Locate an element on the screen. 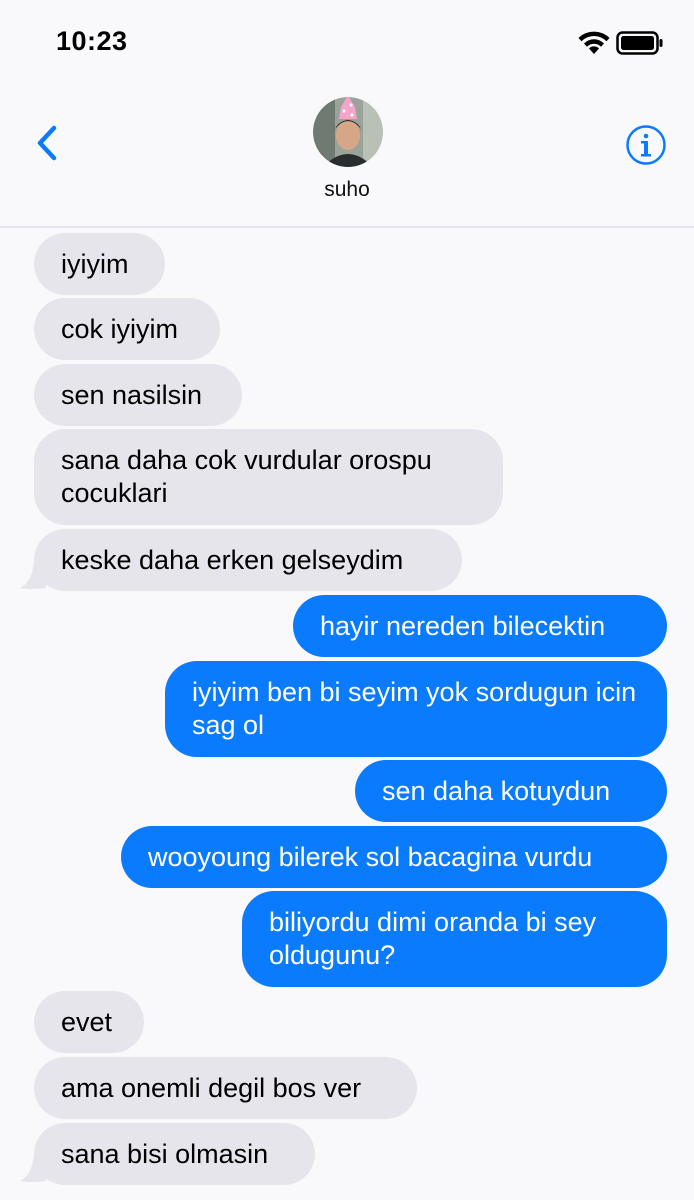 This screenshot has width=694, height=1200. info-icon is located at coordinates (646, 145).